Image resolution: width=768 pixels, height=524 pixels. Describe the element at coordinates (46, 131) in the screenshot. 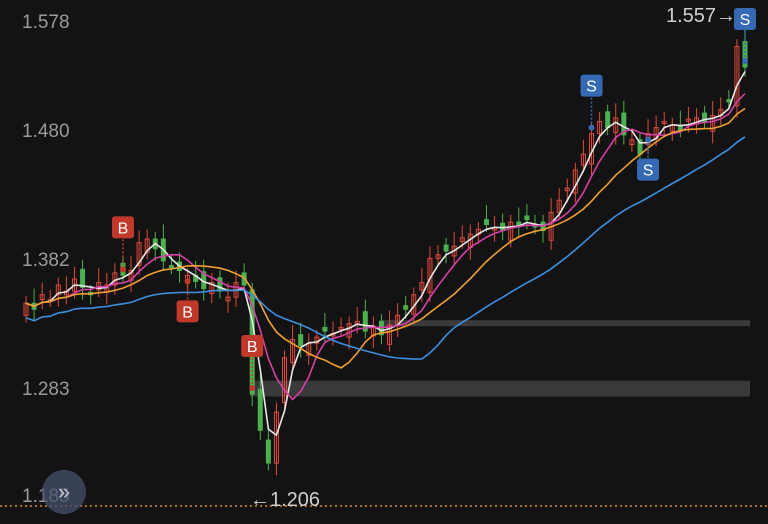

I see `y-axis-label-2: 1.480` at that location.